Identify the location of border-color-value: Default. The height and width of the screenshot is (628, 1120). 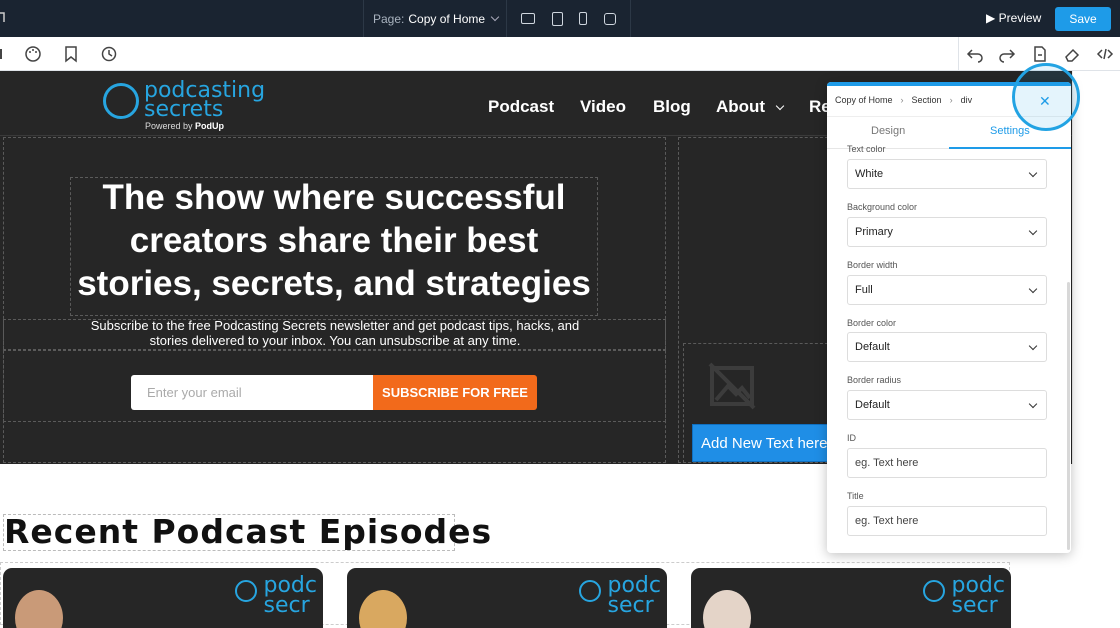
(872, 347).